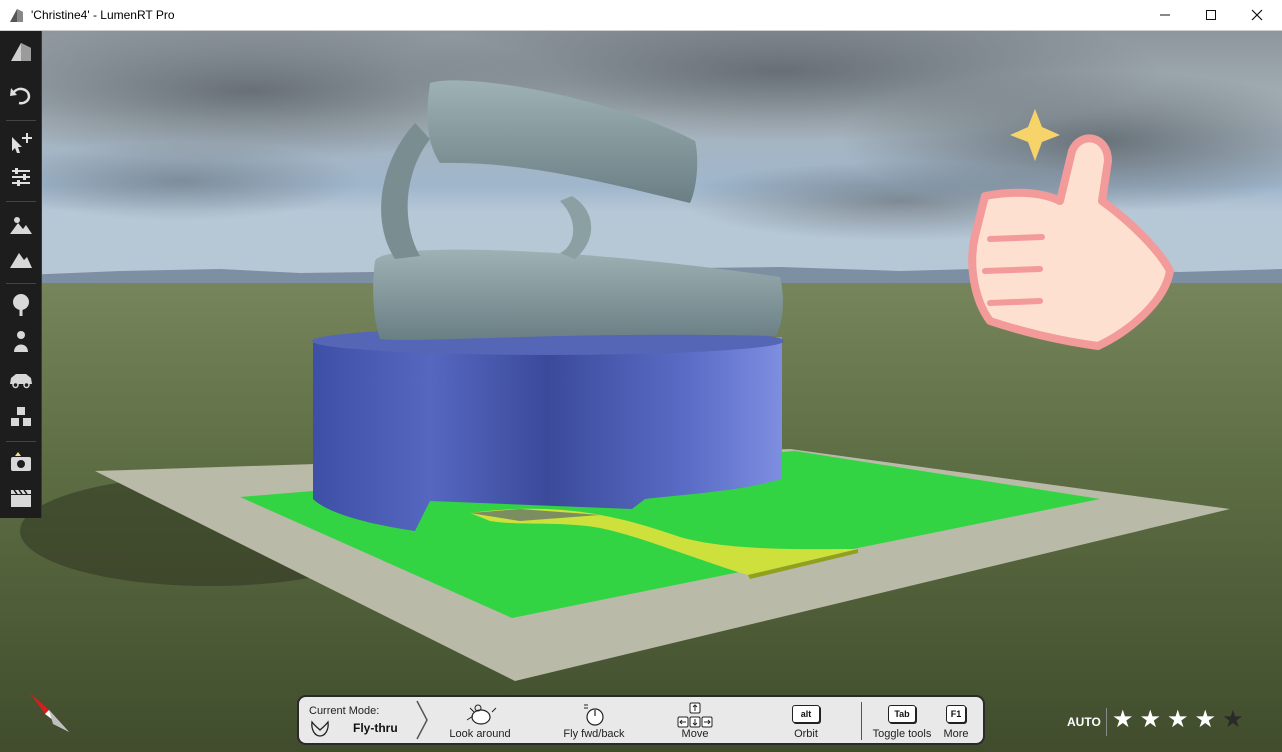 Image resolution: width=1282 pixels, height=752 pixels. What do you see at coordinates (360, 720) in the screenshot?
I see `current-mode-panel: Current Mode: Fly-thru` at bounding box center [360, 720].